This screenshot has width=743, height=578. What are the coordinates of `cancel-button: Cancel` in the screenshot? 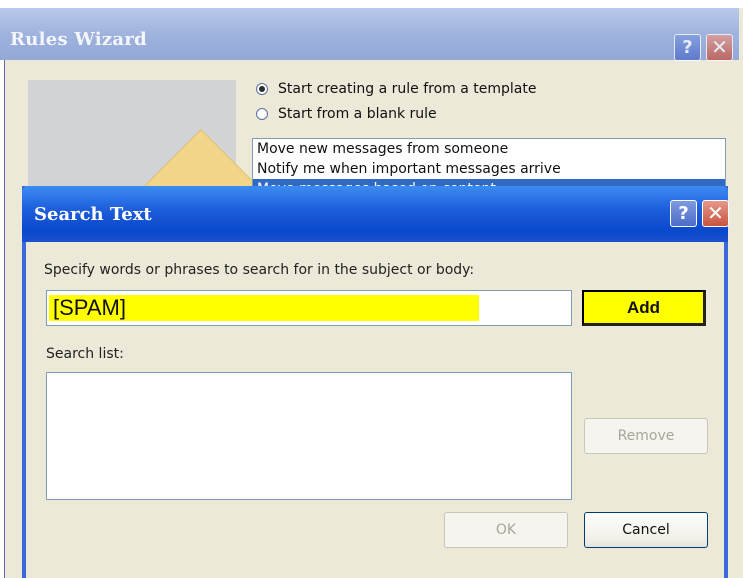 It's located at (646, 530).